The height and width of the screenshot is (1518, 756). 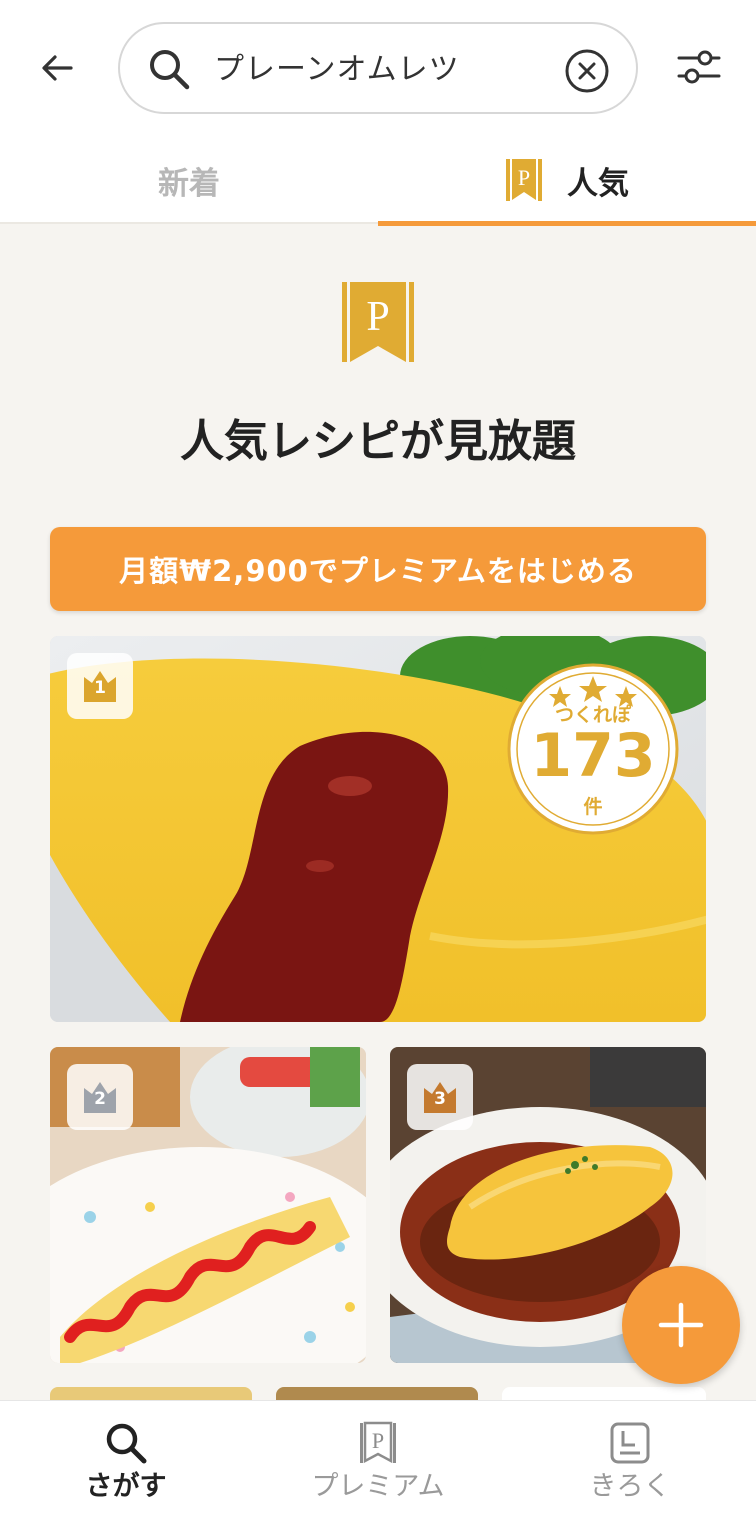 I want to click on rank-number: 1, so click(x=100, y=688).